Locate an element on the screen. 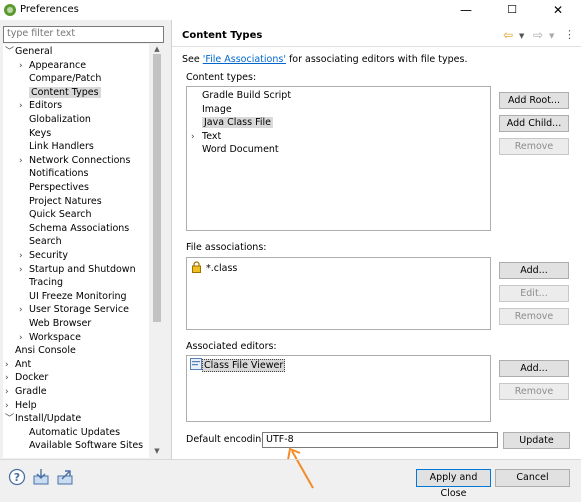 The width and height of the screenshot is (581, 502). file-association-item: *.class is located at coordinates (214, 267).